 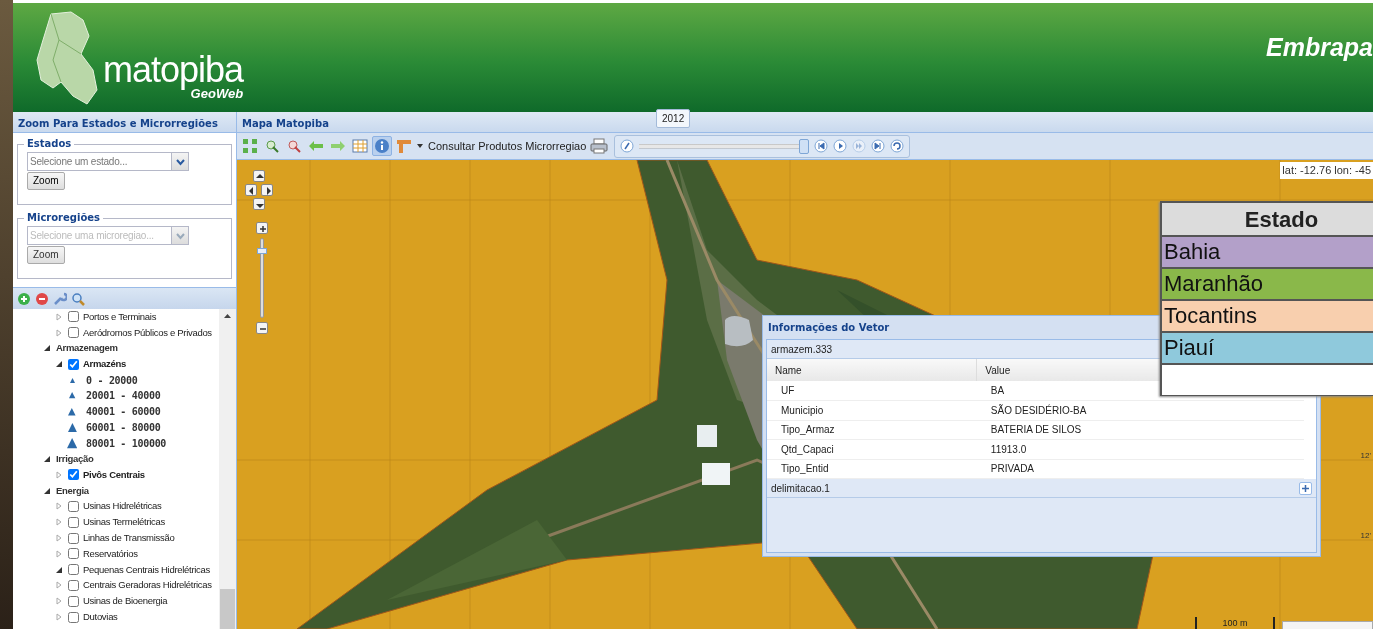 I want to click on legend-label: 40001 - 60000, so click(x=123, y=412).